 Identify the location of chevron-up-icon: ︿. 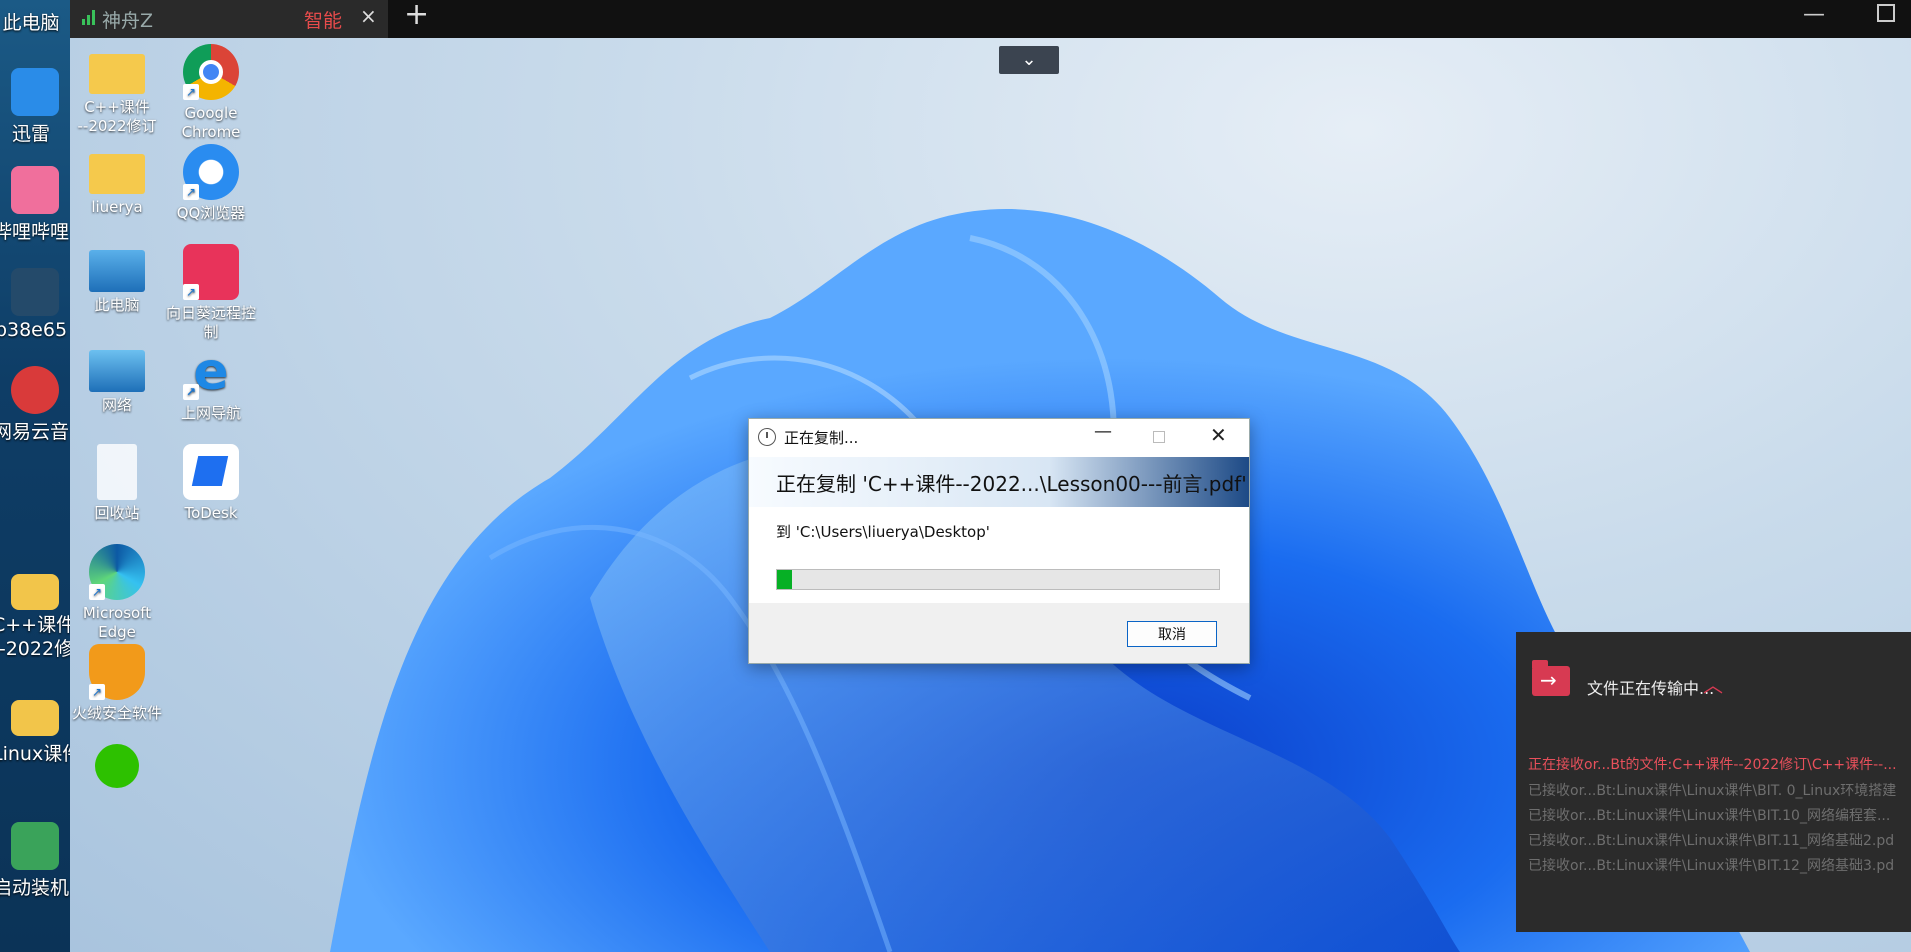
(1713, 683).